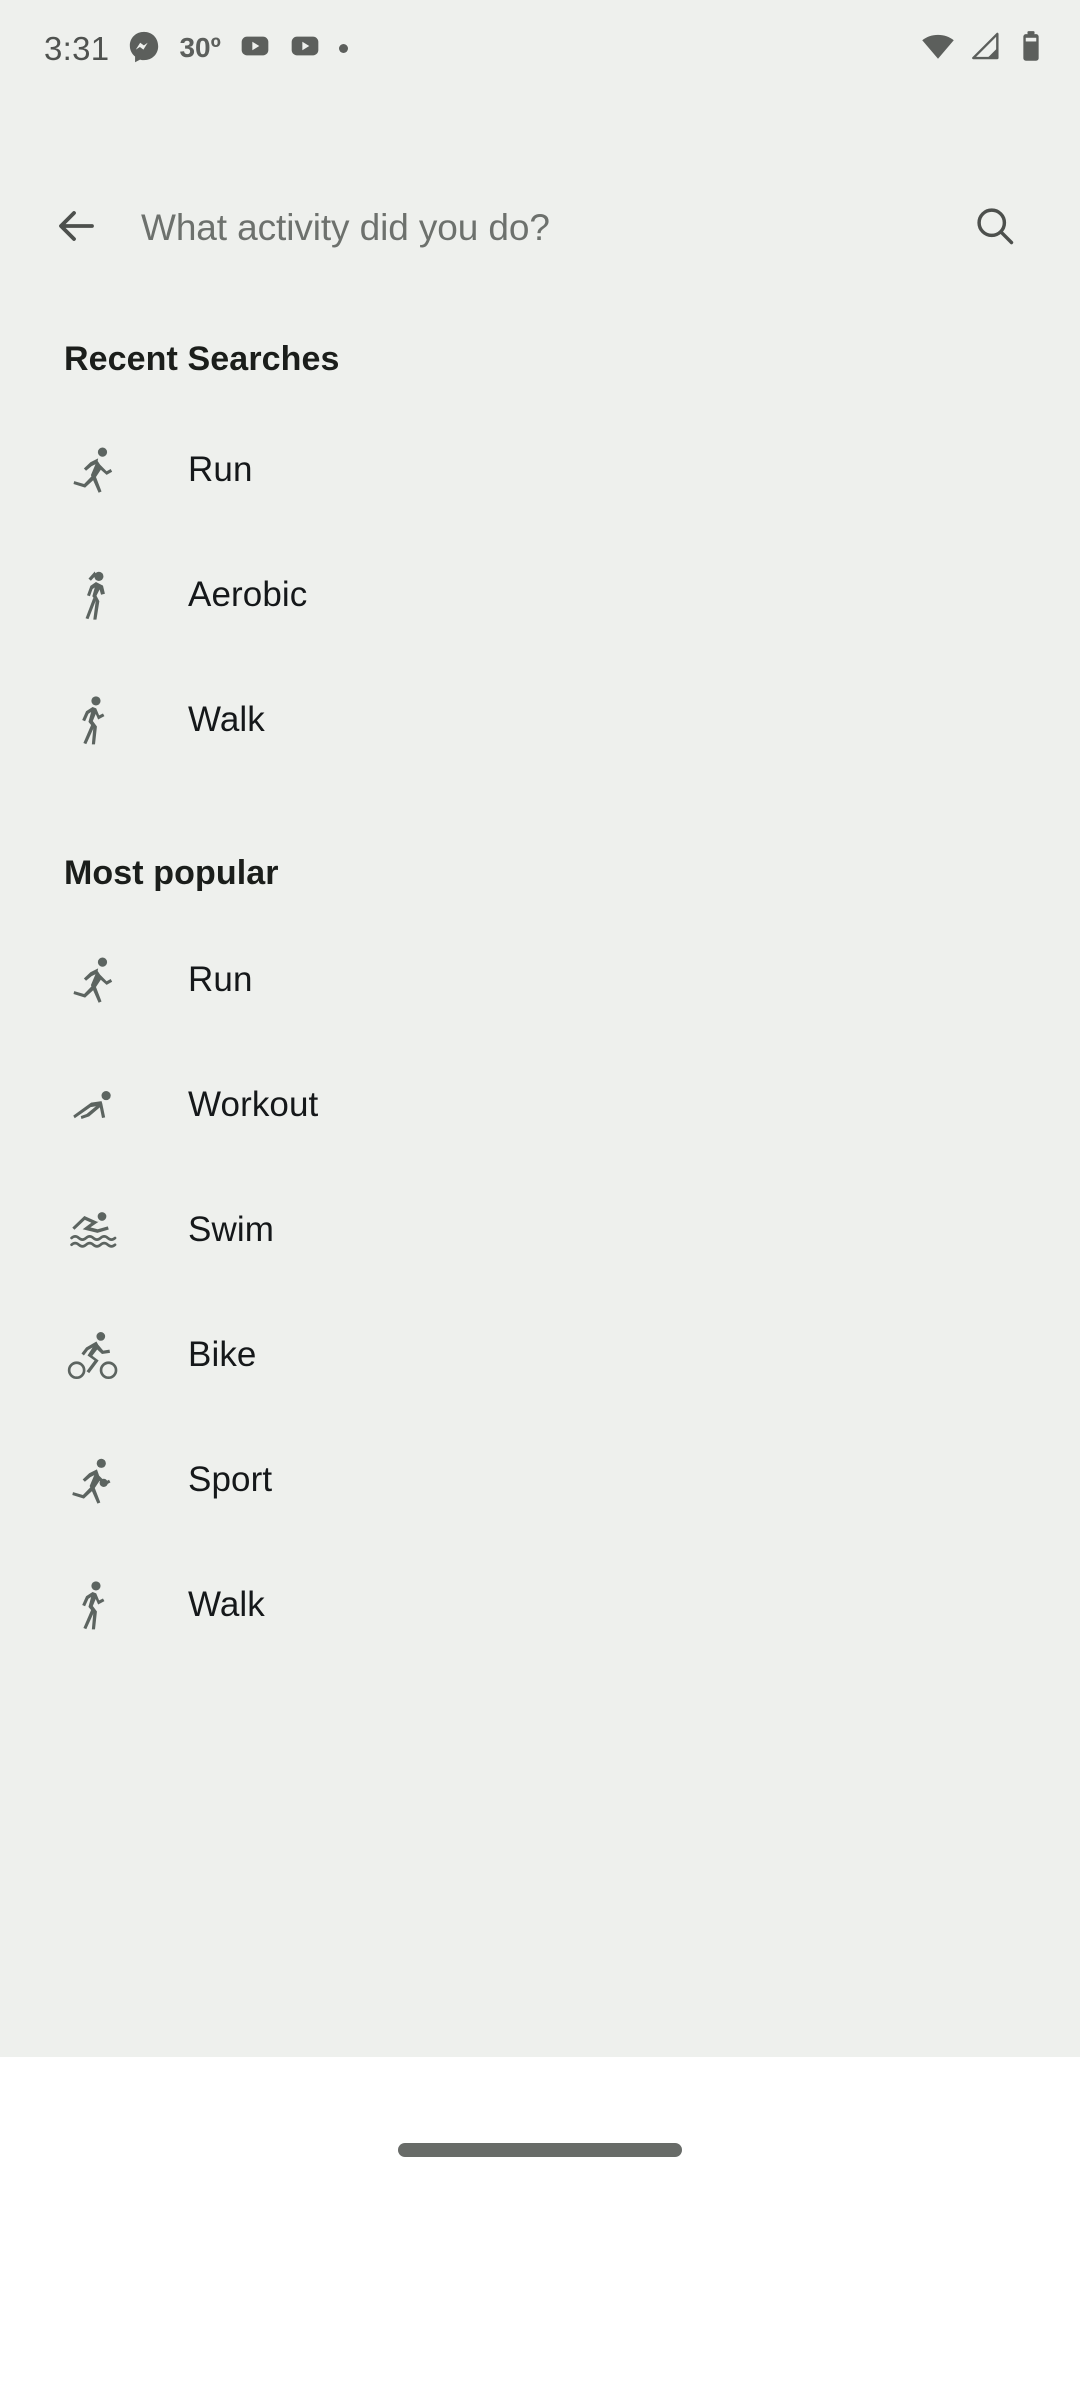 This screenshot has width=1080, height=2400. I want to click on wifi-icon, so click(938, 48).